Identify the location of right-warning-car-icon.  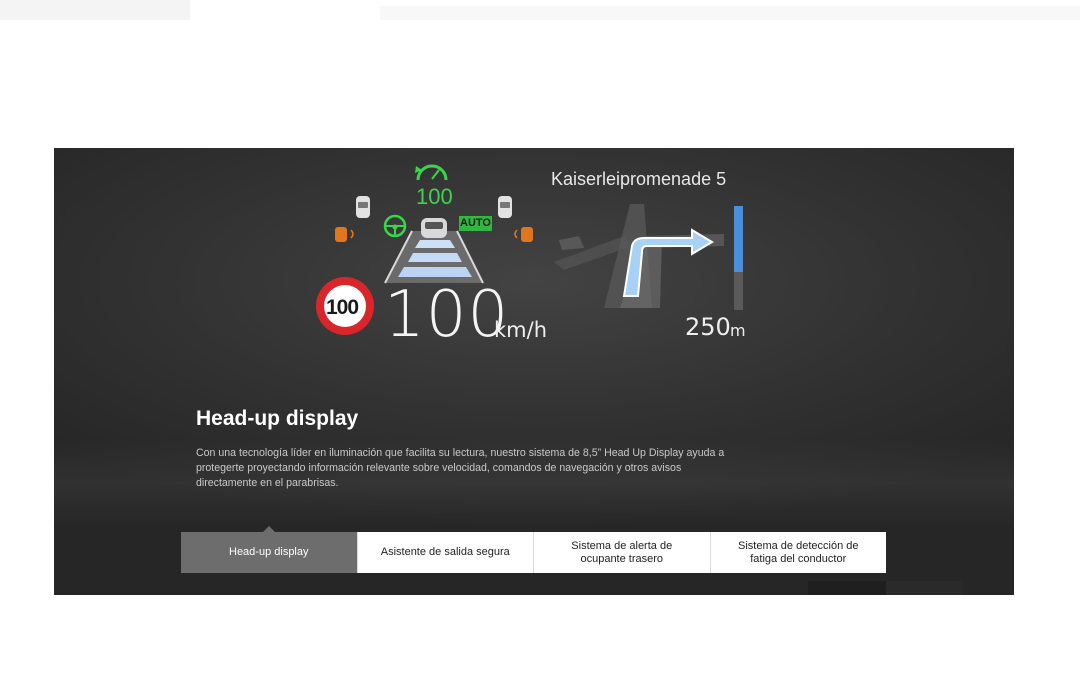
(523, 234).